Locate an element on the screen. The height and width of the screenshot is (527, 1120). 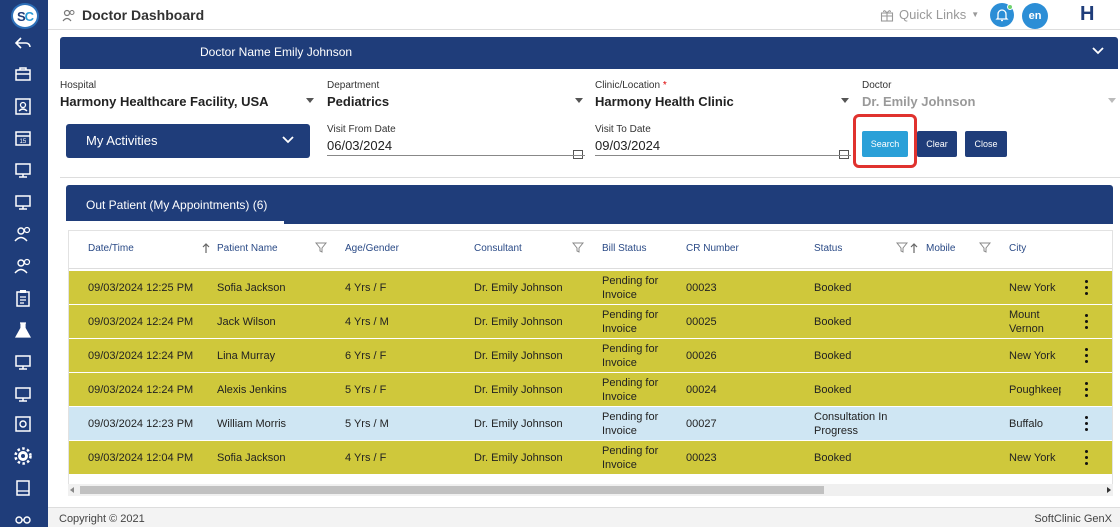
my-activities-dropdown: My Activities is located at coordinates (188, 141).